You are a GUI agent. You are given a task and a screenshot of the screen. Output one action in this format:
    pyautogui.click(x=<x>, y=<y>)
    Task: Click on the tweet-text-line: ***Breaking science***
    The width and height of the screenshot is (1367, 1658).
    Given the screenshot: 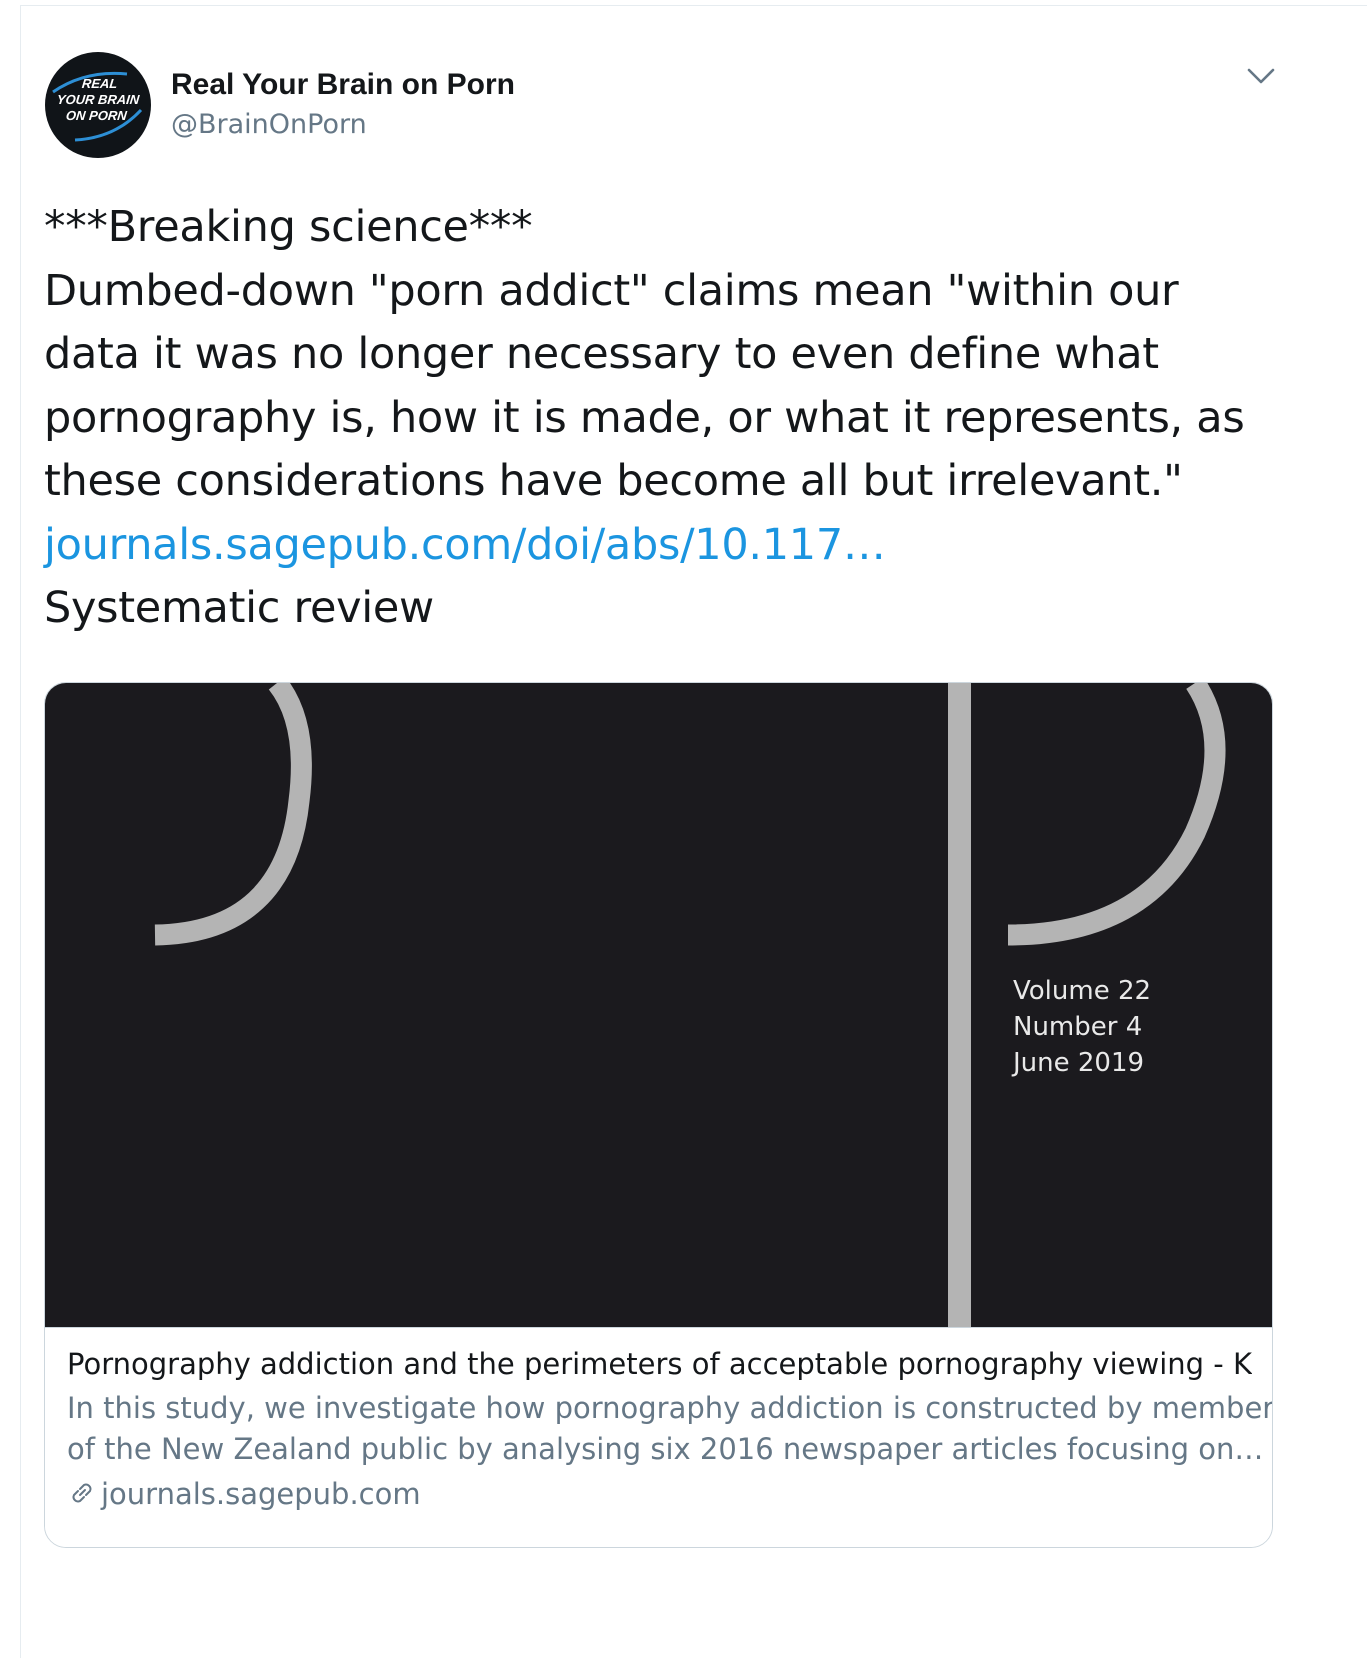 What is the action you would take?
    pyautogui.click(x=288, y=227)
    